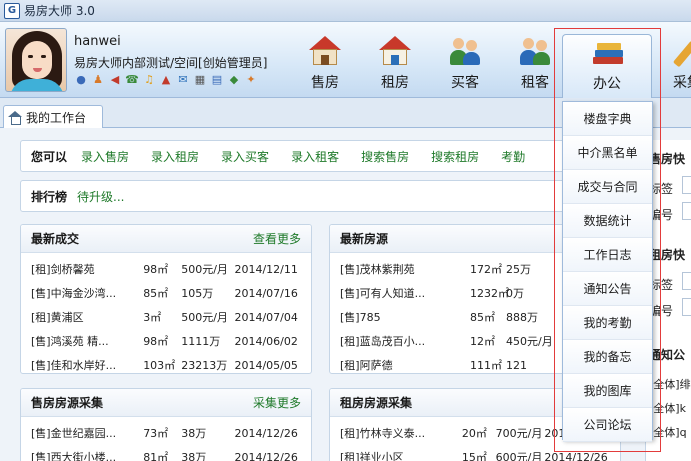 The image size is (691, 461). I want to click on table-row: [售]金世纪嘉园... 73㎡ 38万 2014/12/26, so click(166, 433).